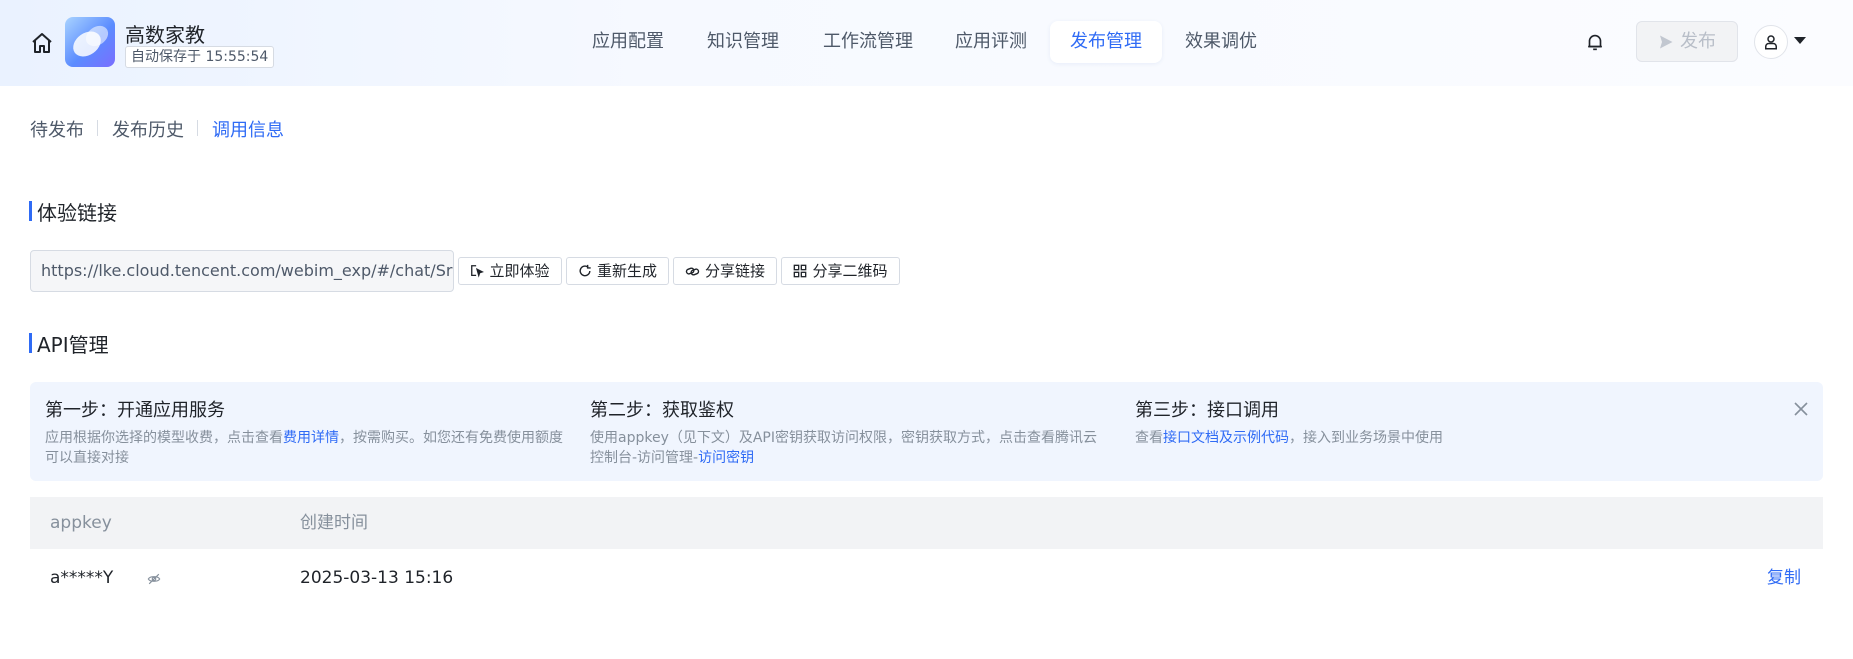 This screenshot has height=659, width=1853. What do you see at coordinates (1149, 438) in the screenshot?
I see `step-text: 查看` at bounding box center [1149, 438].